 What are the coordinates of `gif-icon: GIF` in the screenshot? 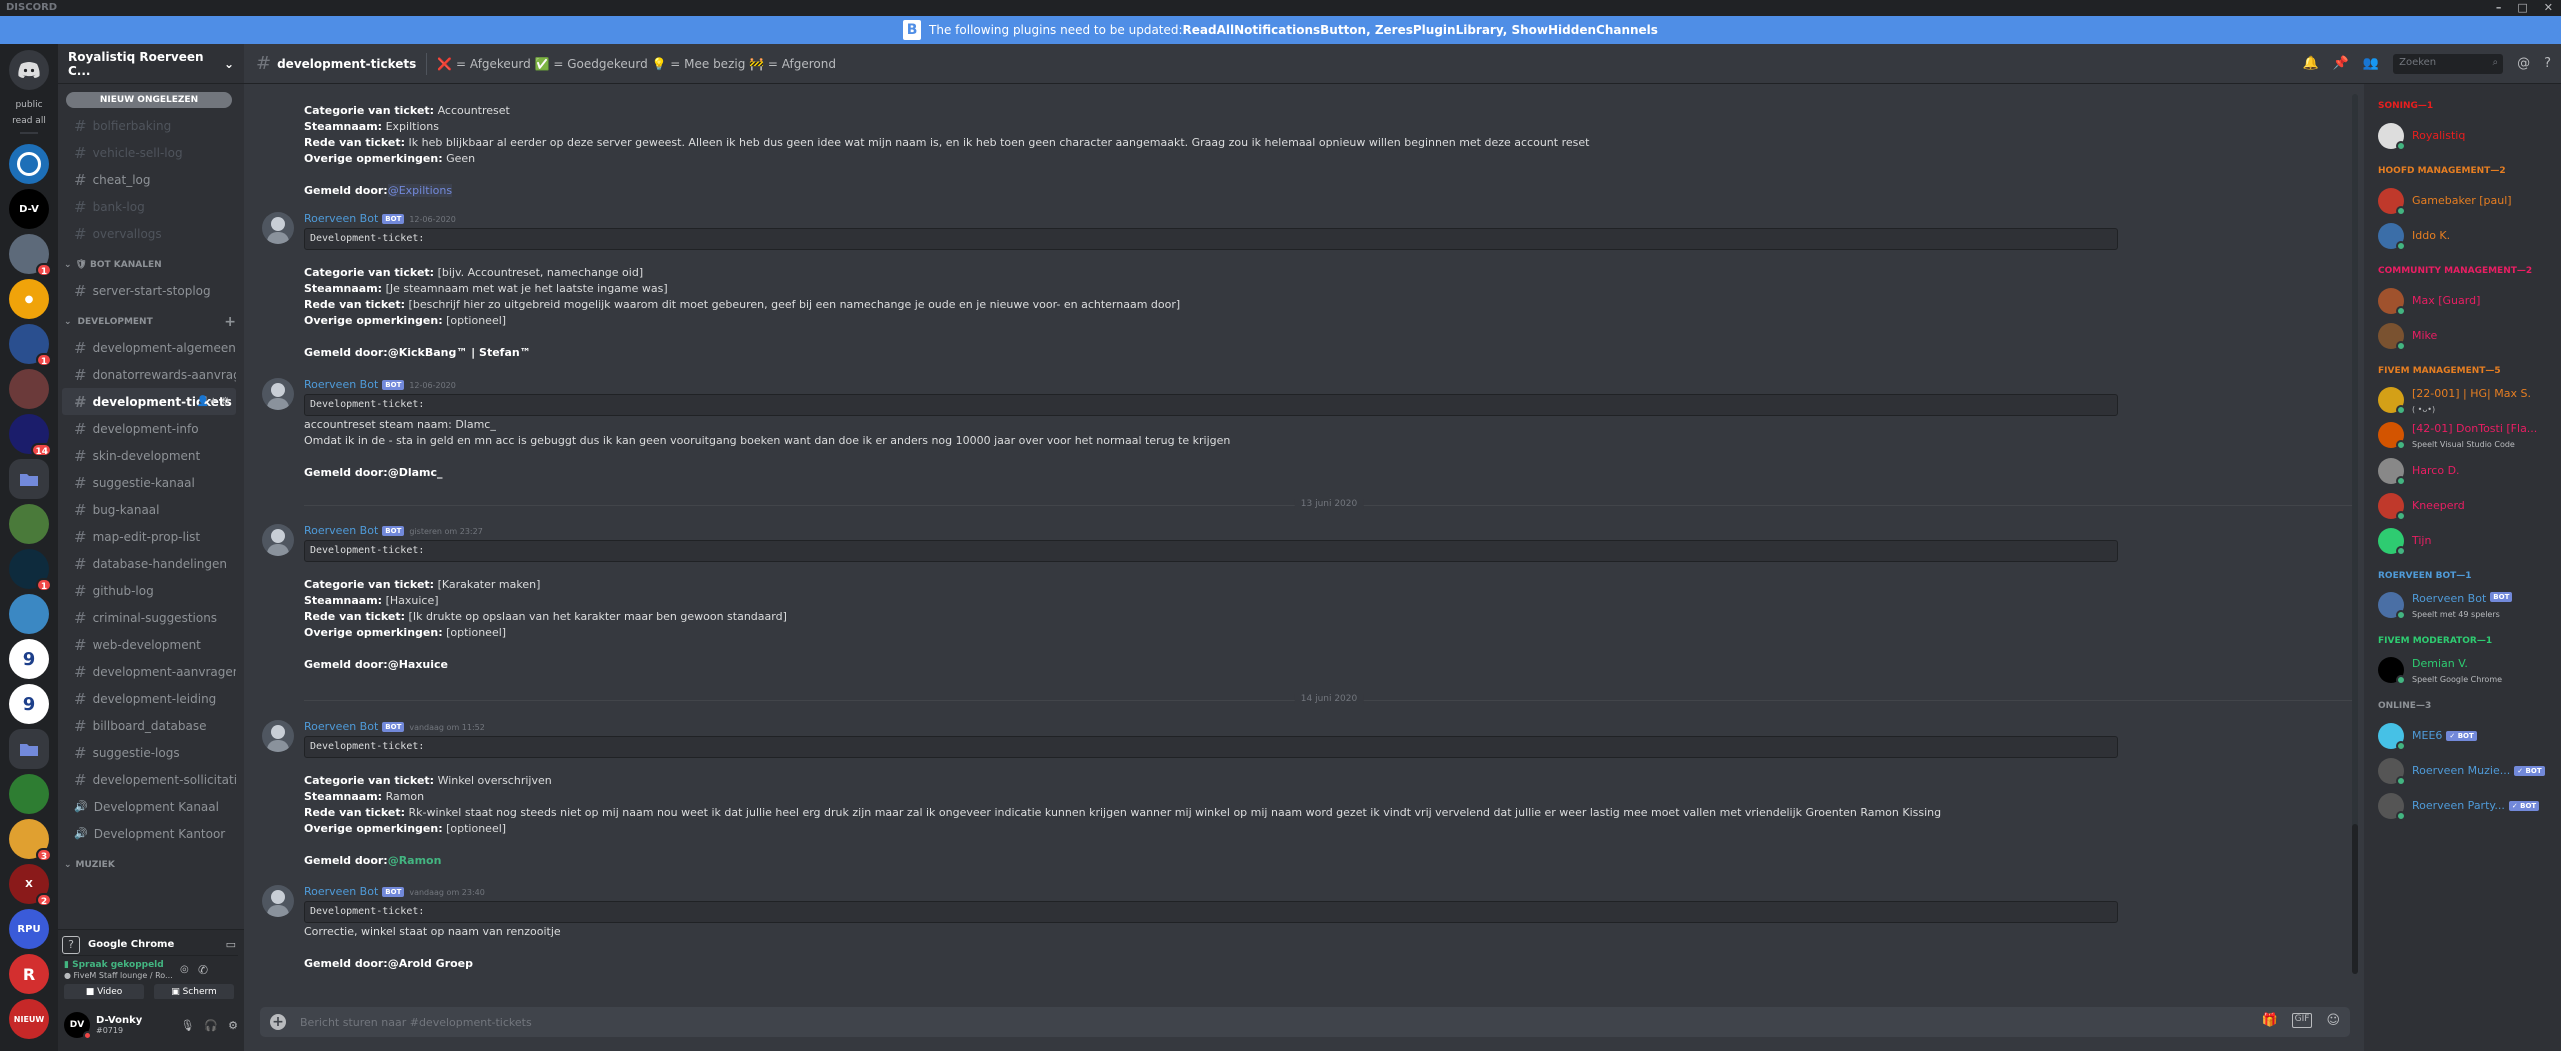 It's located at (2302, 1020).